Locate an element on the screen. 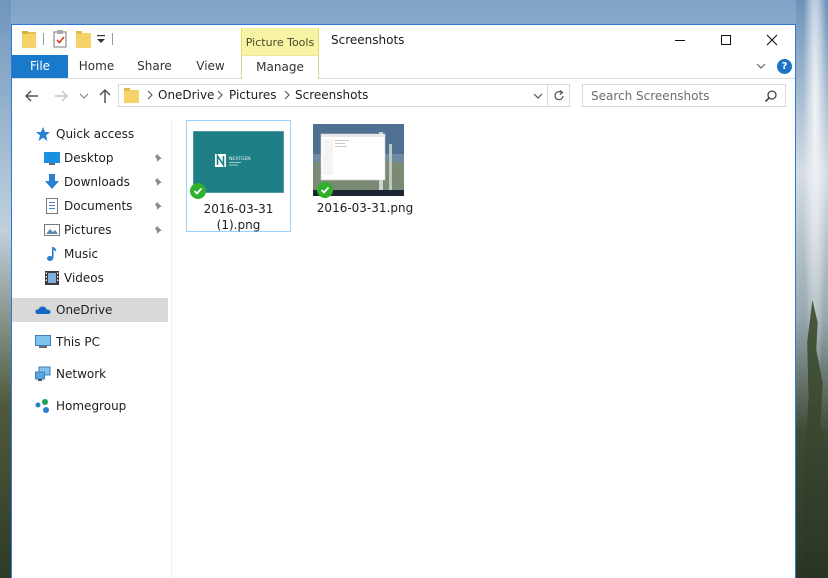  picture-tools-context-label: Picture Tools is located at coordinates (280, 41).